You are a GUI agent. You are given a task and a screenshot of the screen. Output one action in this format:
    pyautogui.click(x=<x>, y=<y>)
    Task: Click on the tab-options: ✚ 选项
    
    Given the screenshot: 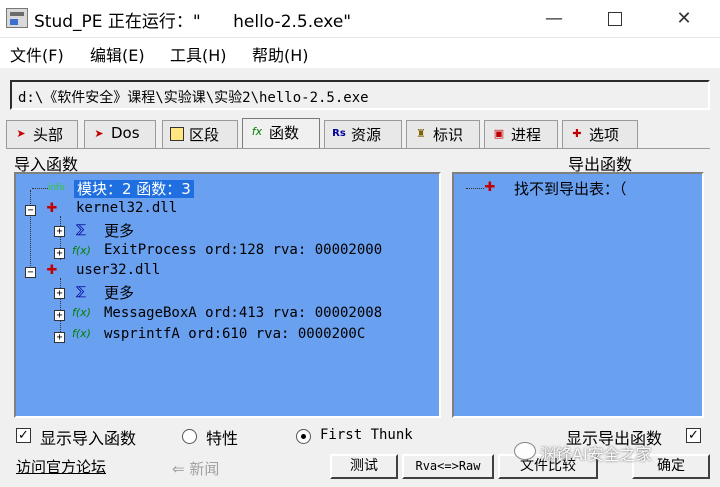 What is the action you would take?
    pyautogui.click(x=600, y=134)
    